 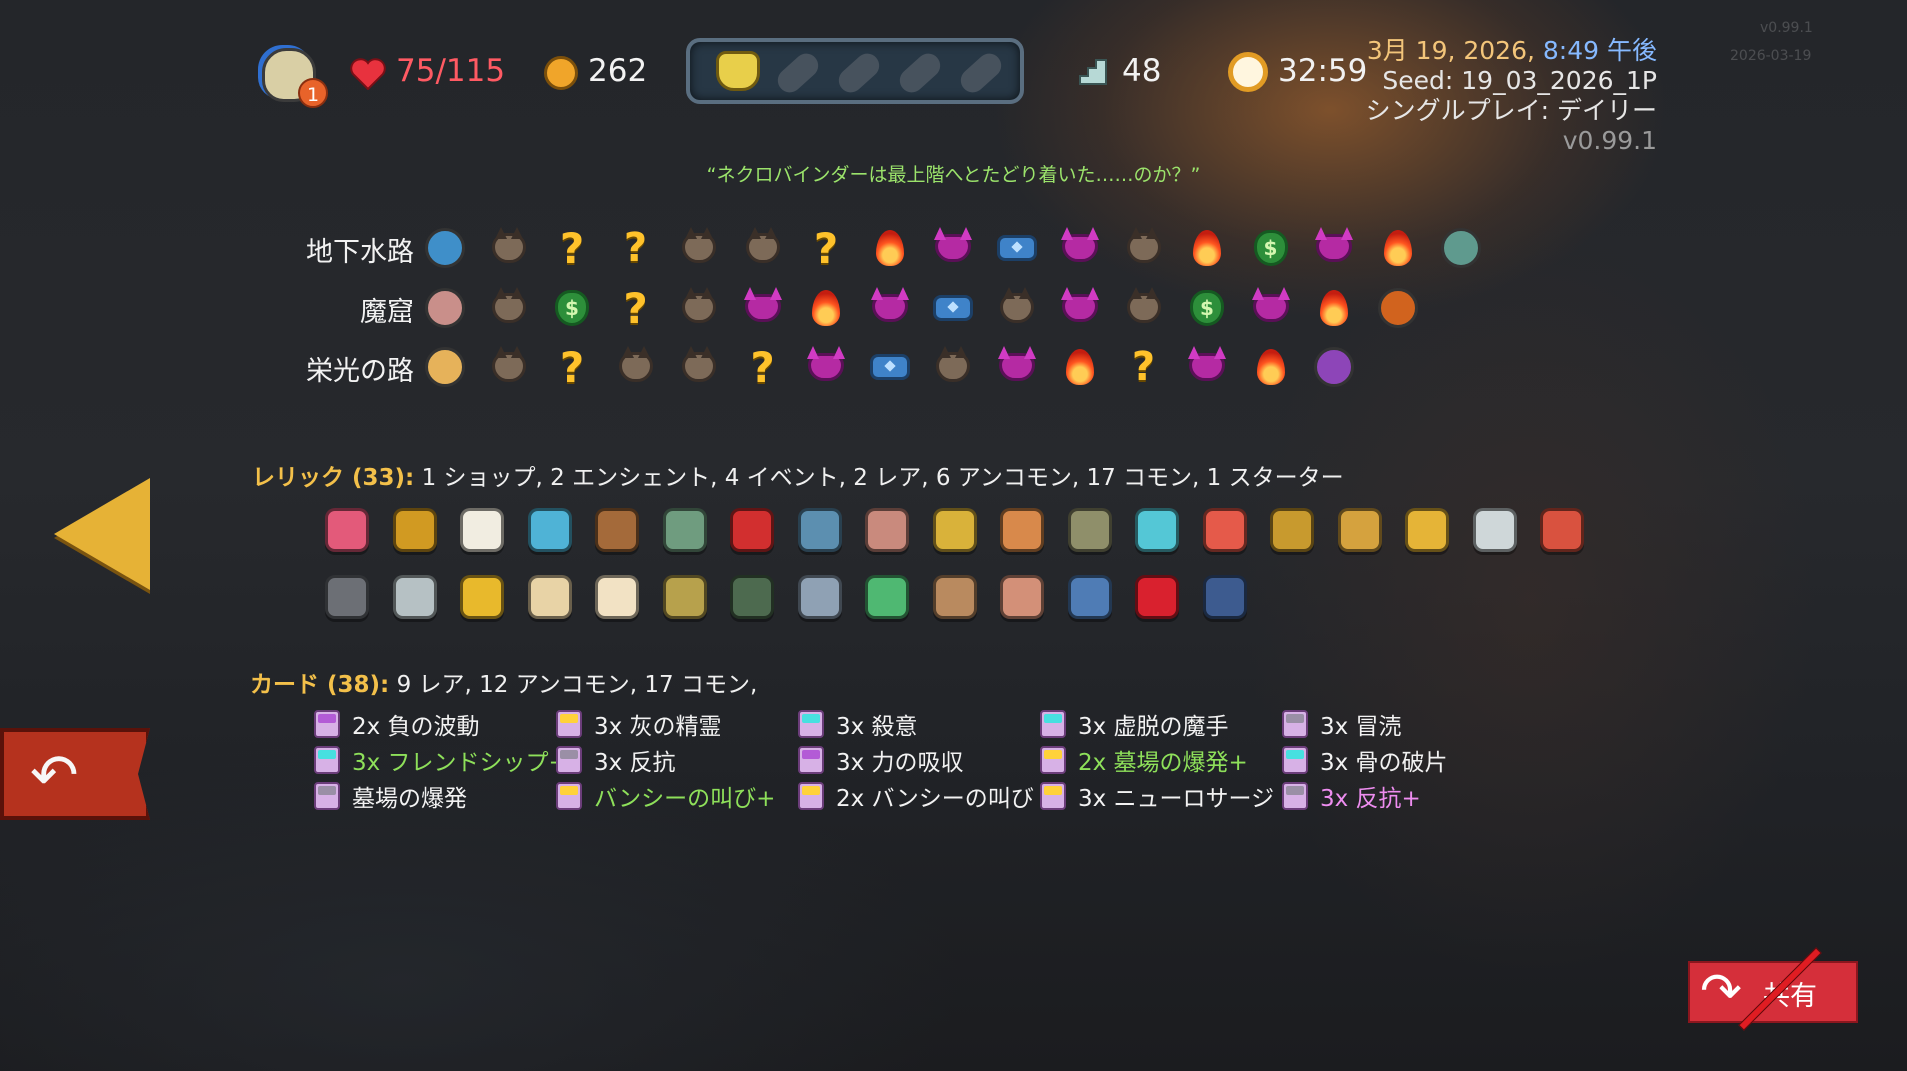 What do you see at coordinates (416, 727) in the screenshot?
I see `card-name: 2x 負の波動` at bounding box center [416, 727].